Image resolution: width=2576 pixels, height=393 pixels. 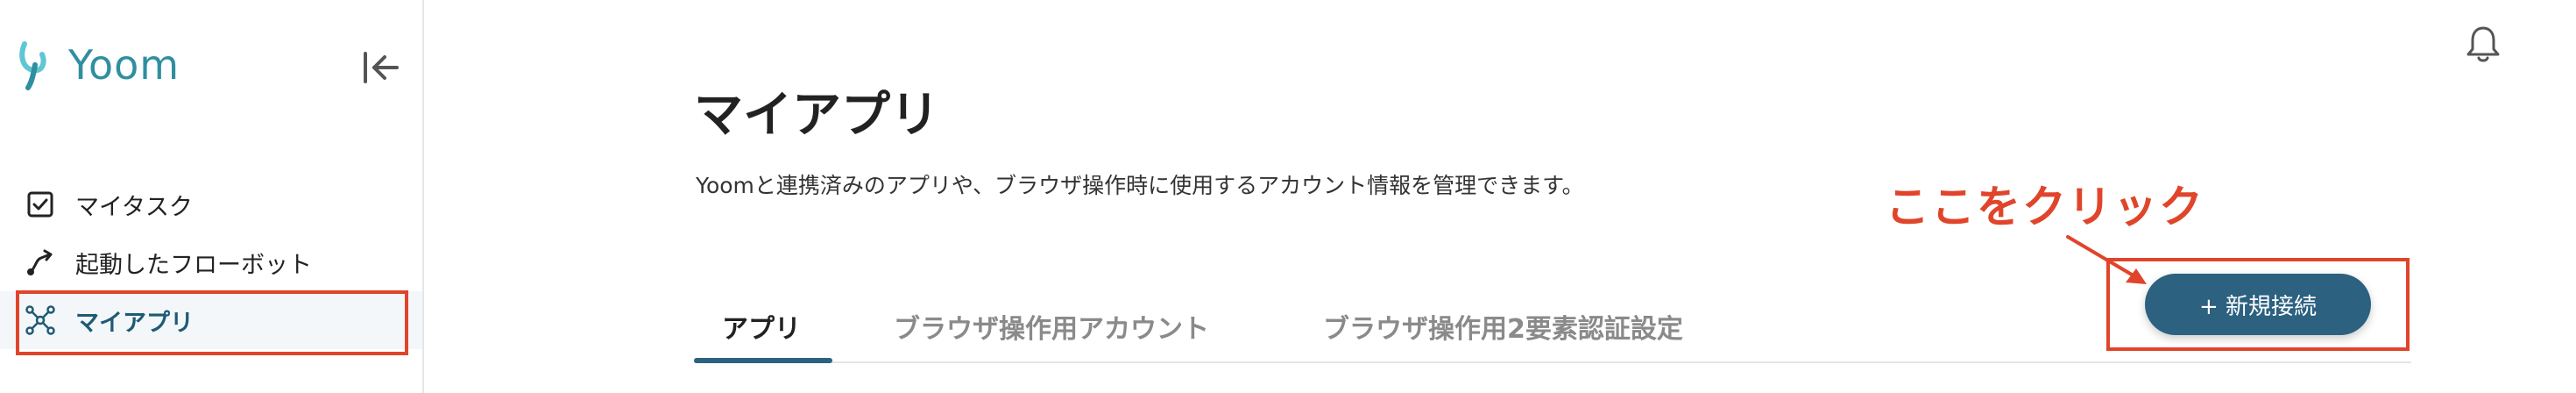 I want to click on highlight-box-my-apps, so click(x=212, y=322).